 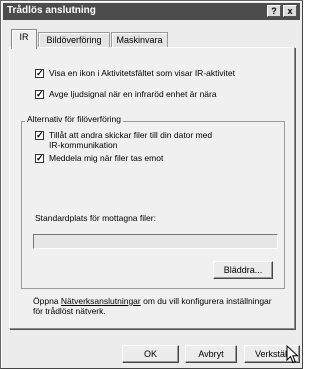 I want to click on footer-text-line2: för trådlöst nätverk., so click(x=69, y=311).